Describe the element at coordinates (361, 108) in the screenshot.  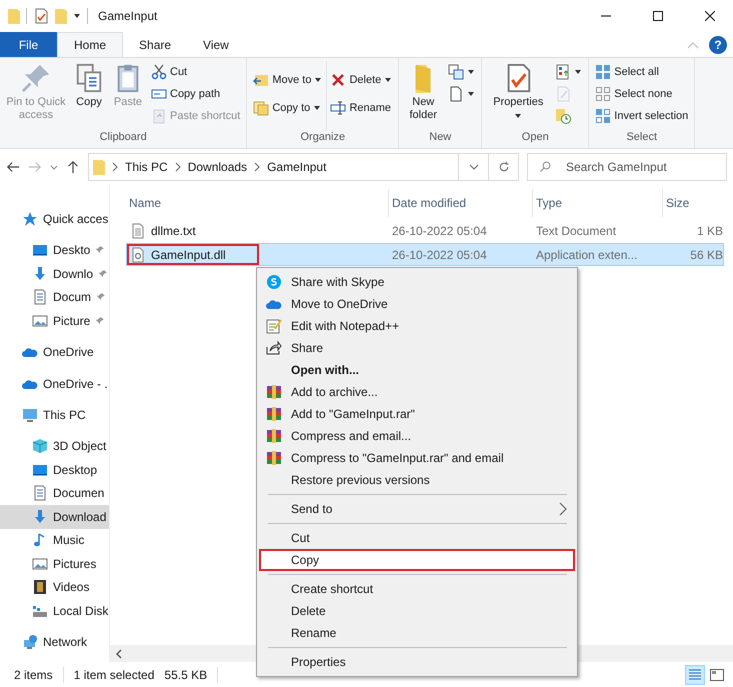
I see `ribbon-button: Rename` at that location.